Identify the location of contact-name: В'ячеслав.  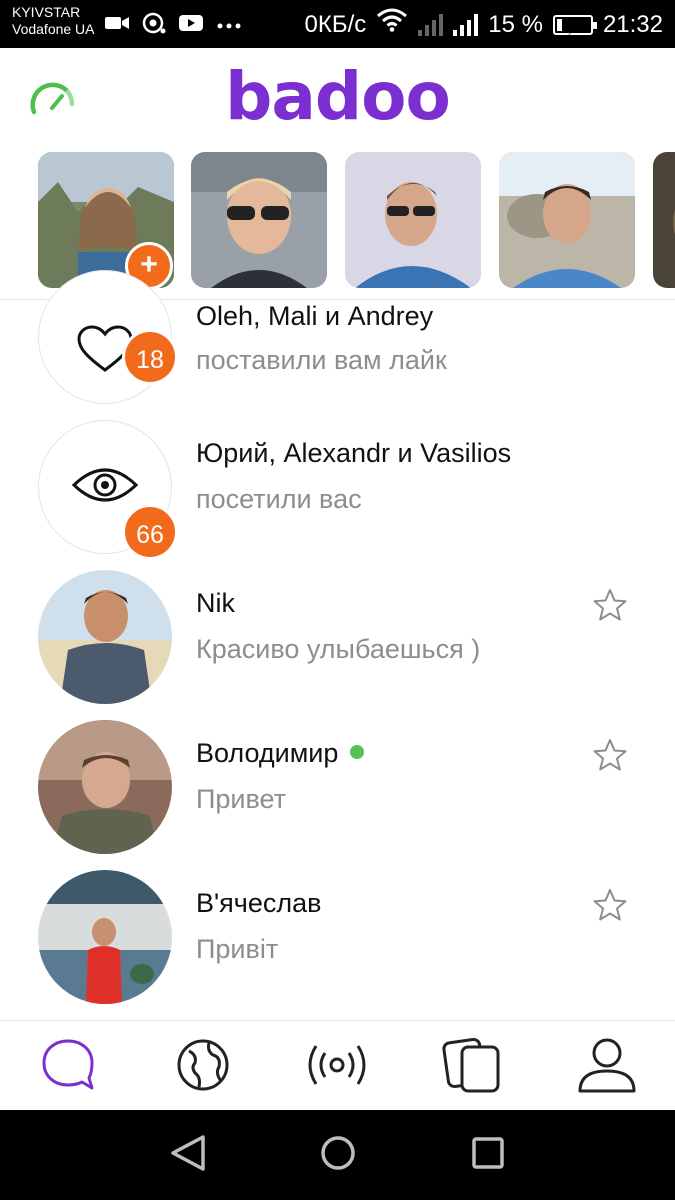
(259, 903).